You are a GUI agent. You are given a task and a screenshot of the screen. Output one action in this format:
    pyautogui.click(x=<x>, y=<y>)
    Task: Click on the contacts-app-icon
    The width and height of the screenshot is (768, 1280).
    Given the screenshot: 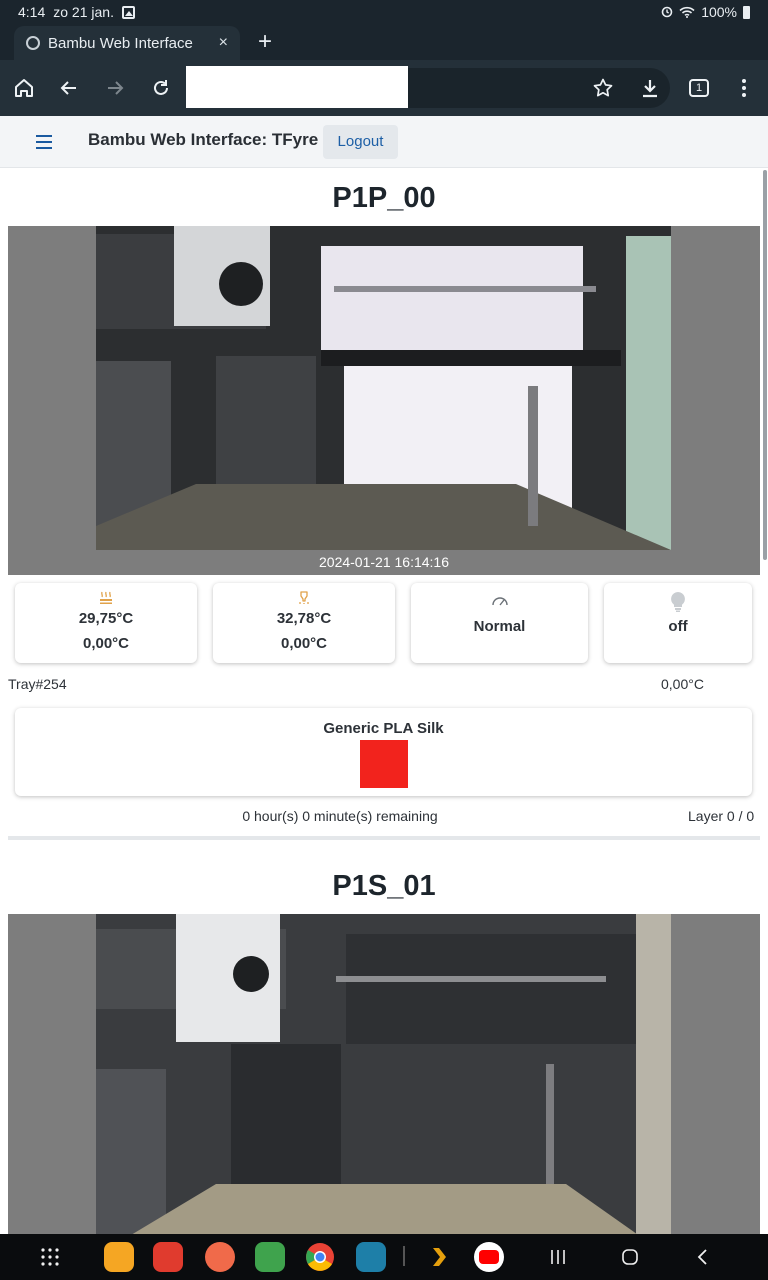 What is the action you would take?
    pyautogui.click(x=220, y=1257)
    